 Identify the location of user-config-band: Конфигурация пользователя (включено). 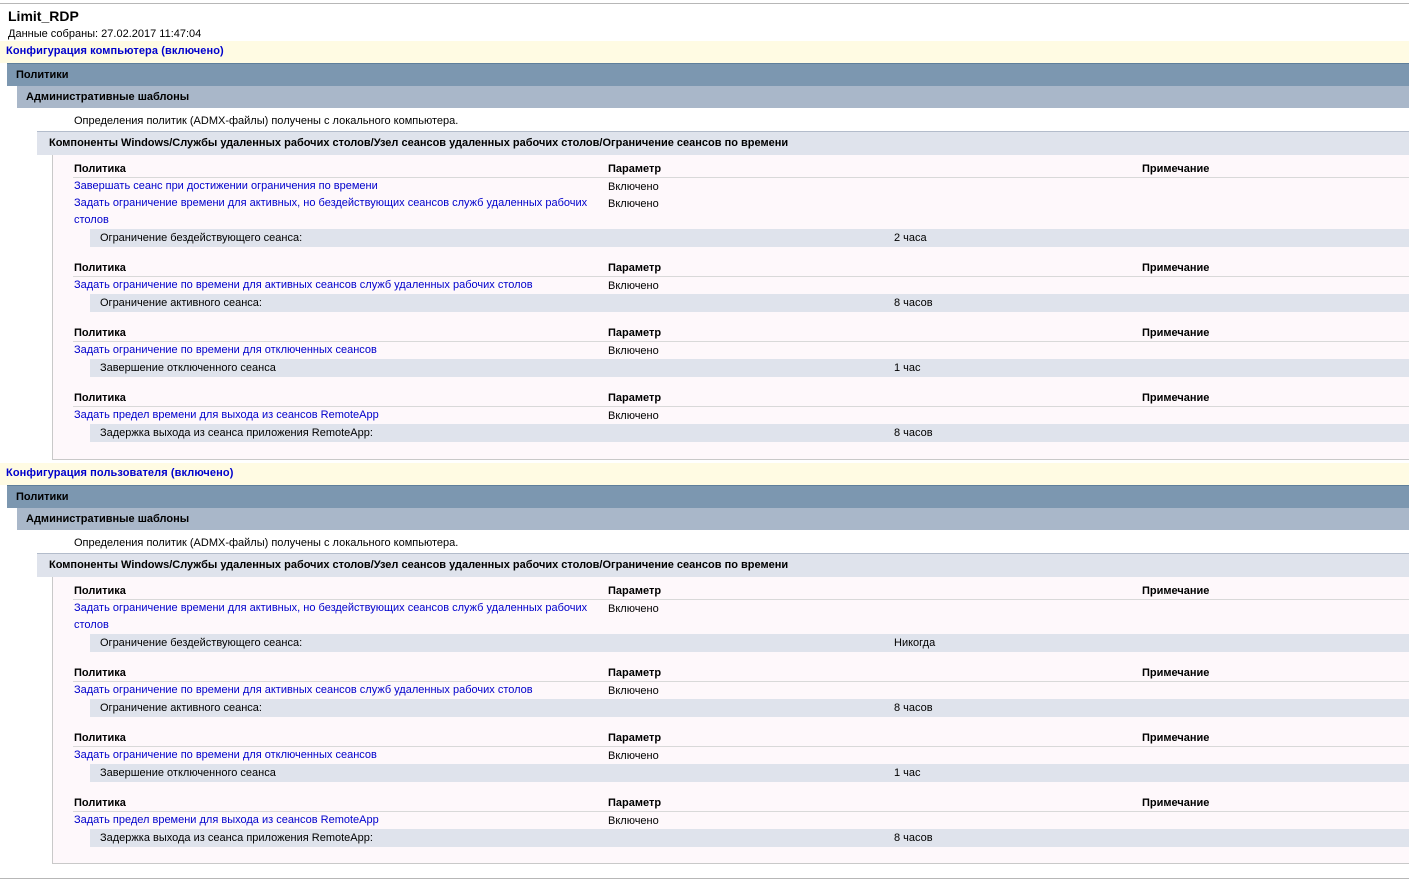
(704, 474).